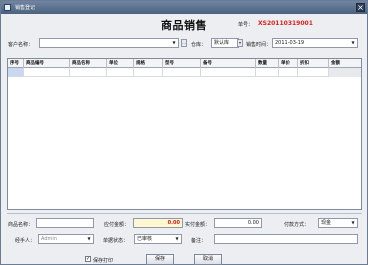 The image size is (368, 265). Describe the element at coordinates (286, 239) in the screenshot. I see `remark-input` at that location.